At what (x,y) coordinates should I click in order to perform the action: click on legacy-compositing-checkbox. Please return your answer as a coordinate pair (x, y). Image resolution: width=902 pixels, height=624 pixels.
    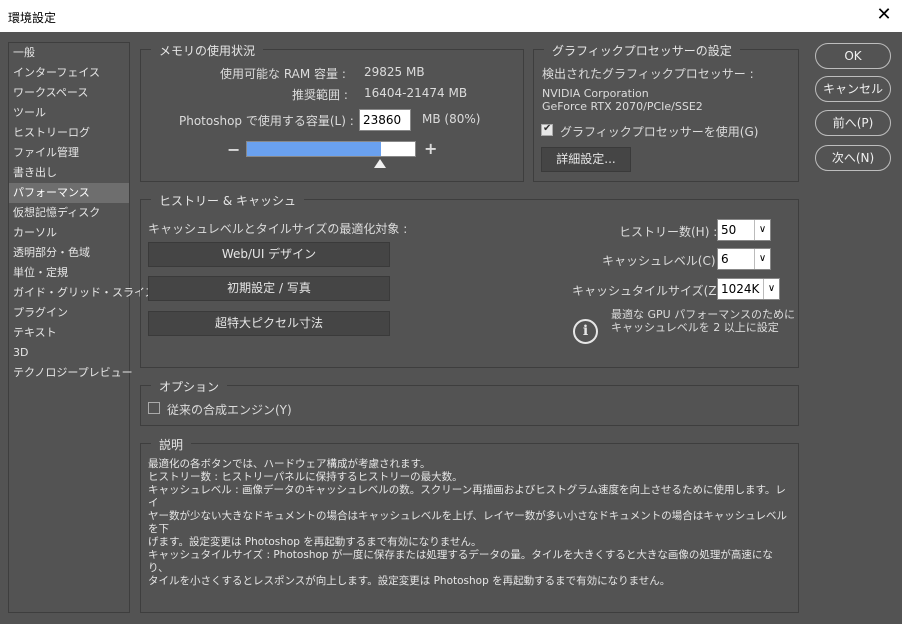
    Looking at the image, I should click on (154, 408).